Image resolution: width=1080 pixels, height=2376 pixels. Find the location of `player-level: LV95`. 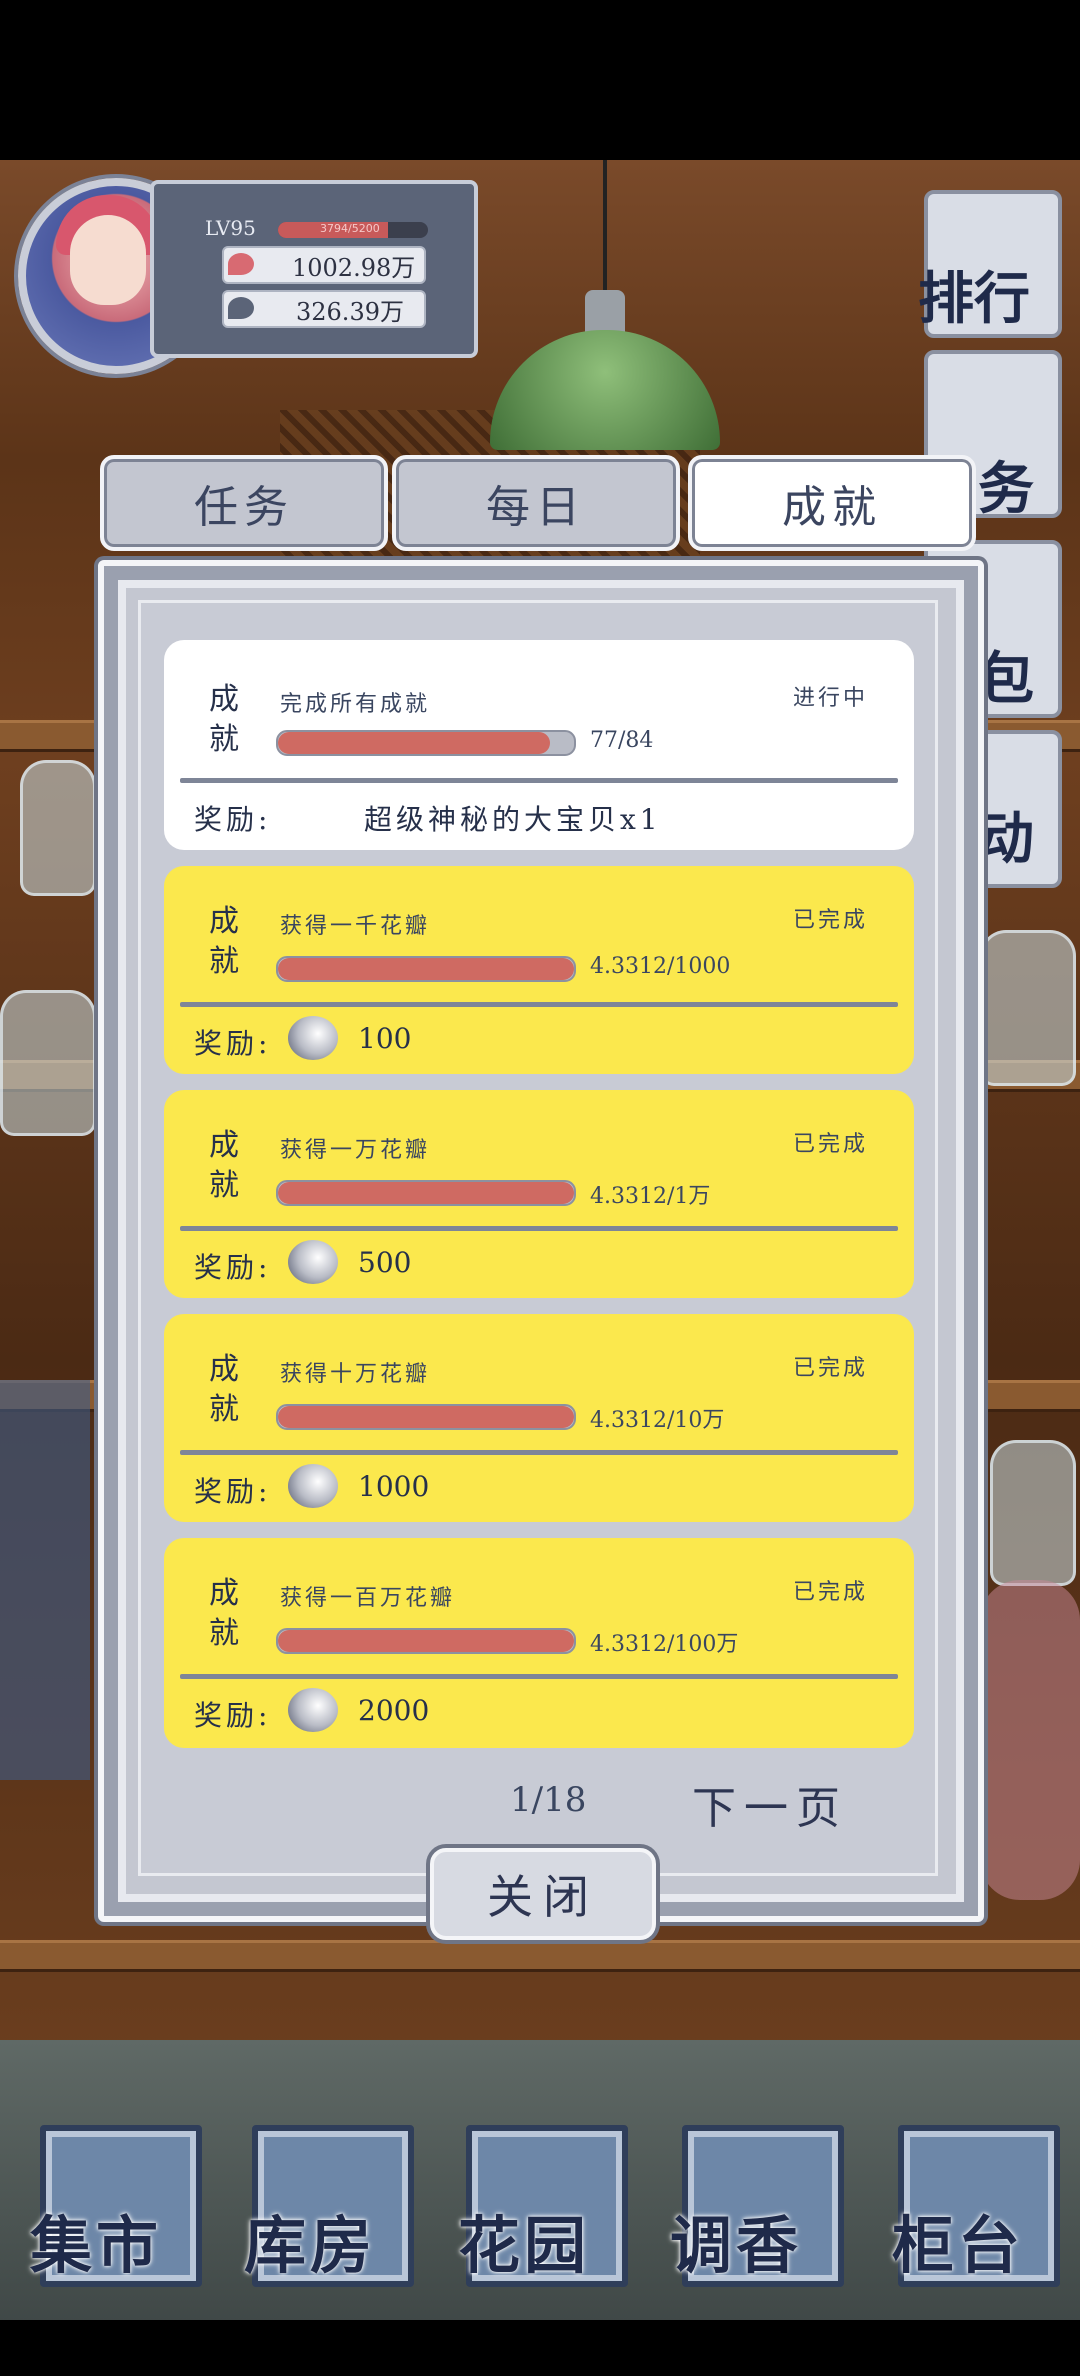

player-level: LV95 is located at coordinates (230, 228).